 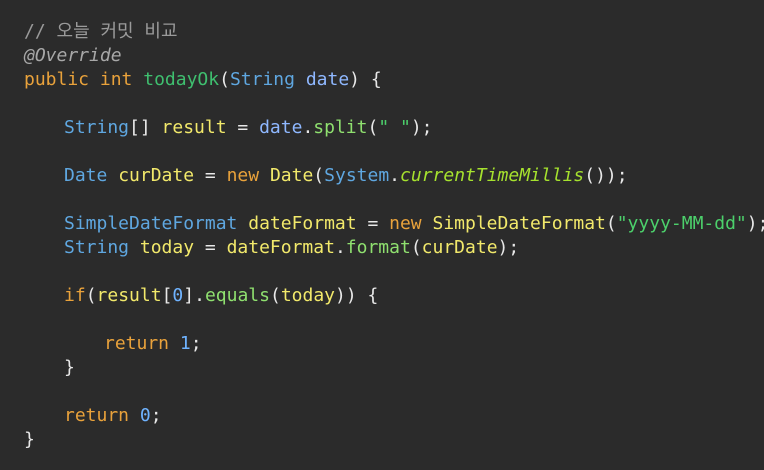 What do you see at coordinates (145, 127) in the screenshot?
I see `code-token-punct: []` at bounding box center [145, 127].